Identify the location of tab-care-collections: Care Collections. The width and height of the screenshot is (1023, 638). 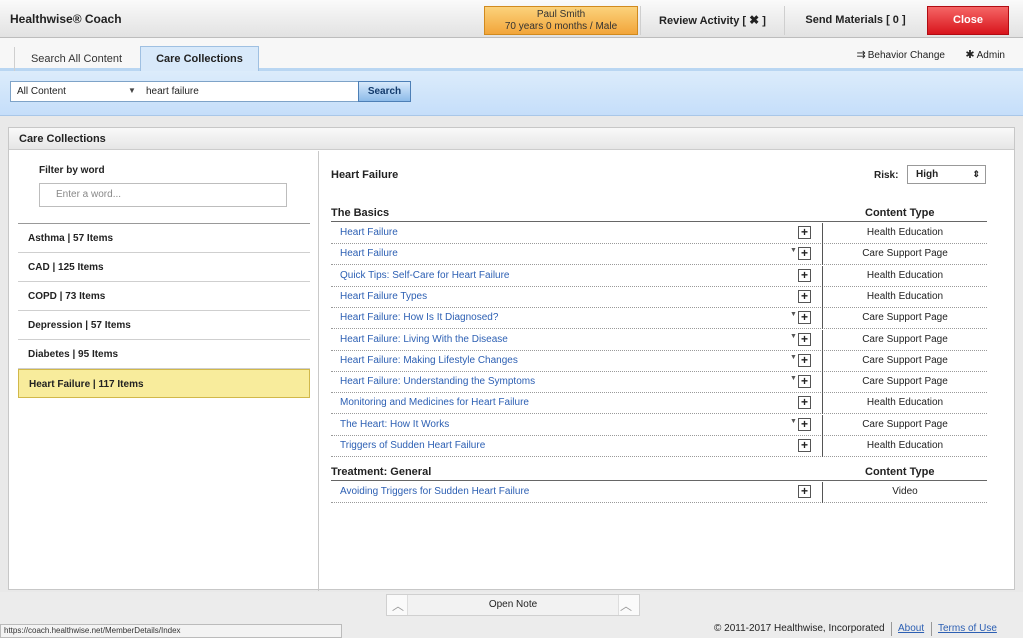
(199, 58).